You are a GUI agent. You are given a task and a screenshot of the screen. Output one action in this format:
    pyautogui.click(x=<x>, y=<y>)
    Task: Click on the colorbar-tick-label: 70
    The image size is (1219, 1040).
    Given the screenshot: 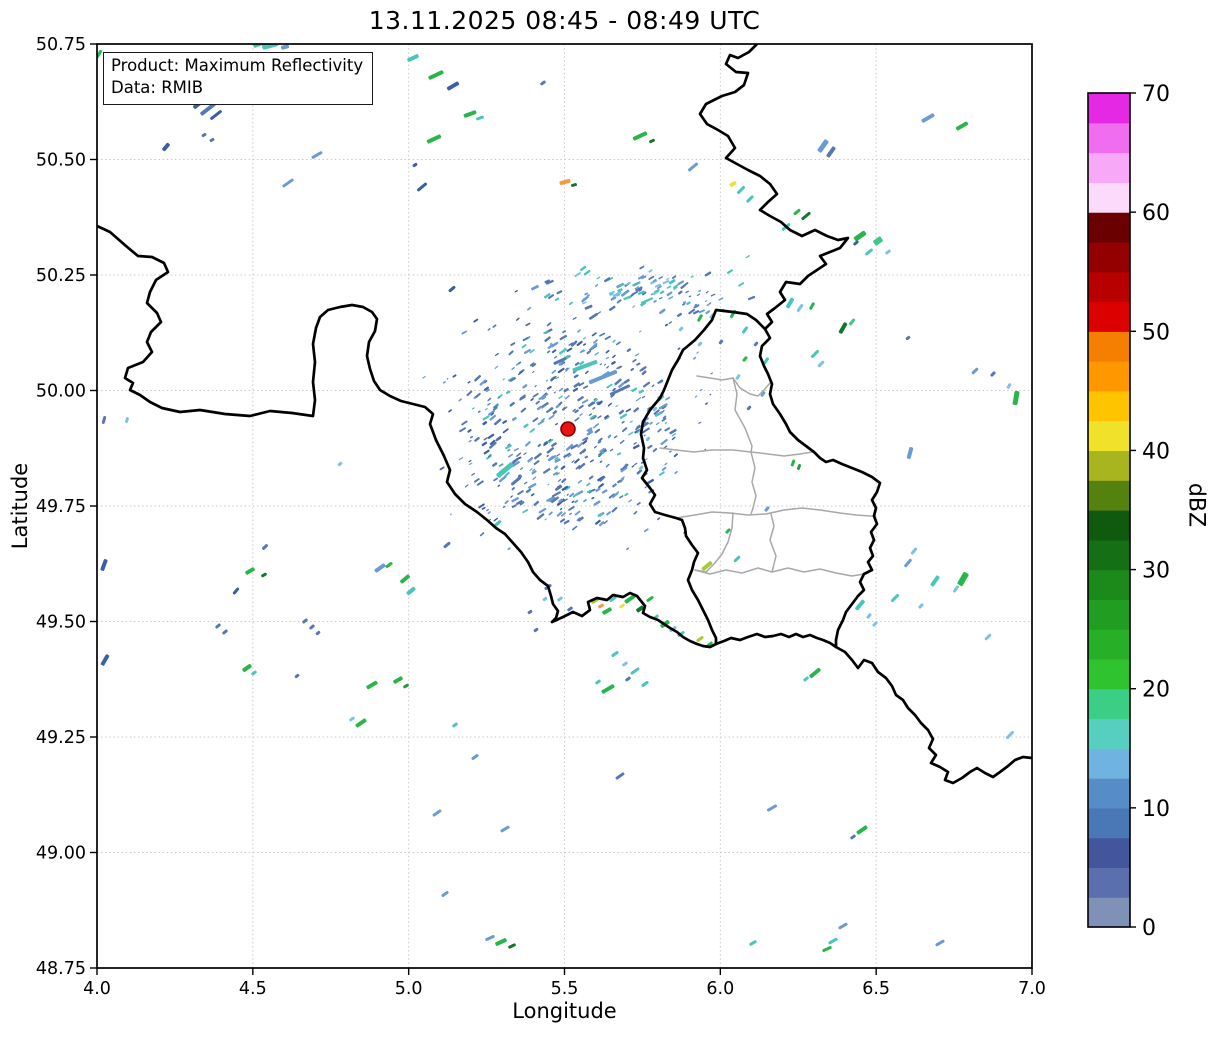 What is the action you would take?
    pyautogui.click(x=1156, y=94)
    